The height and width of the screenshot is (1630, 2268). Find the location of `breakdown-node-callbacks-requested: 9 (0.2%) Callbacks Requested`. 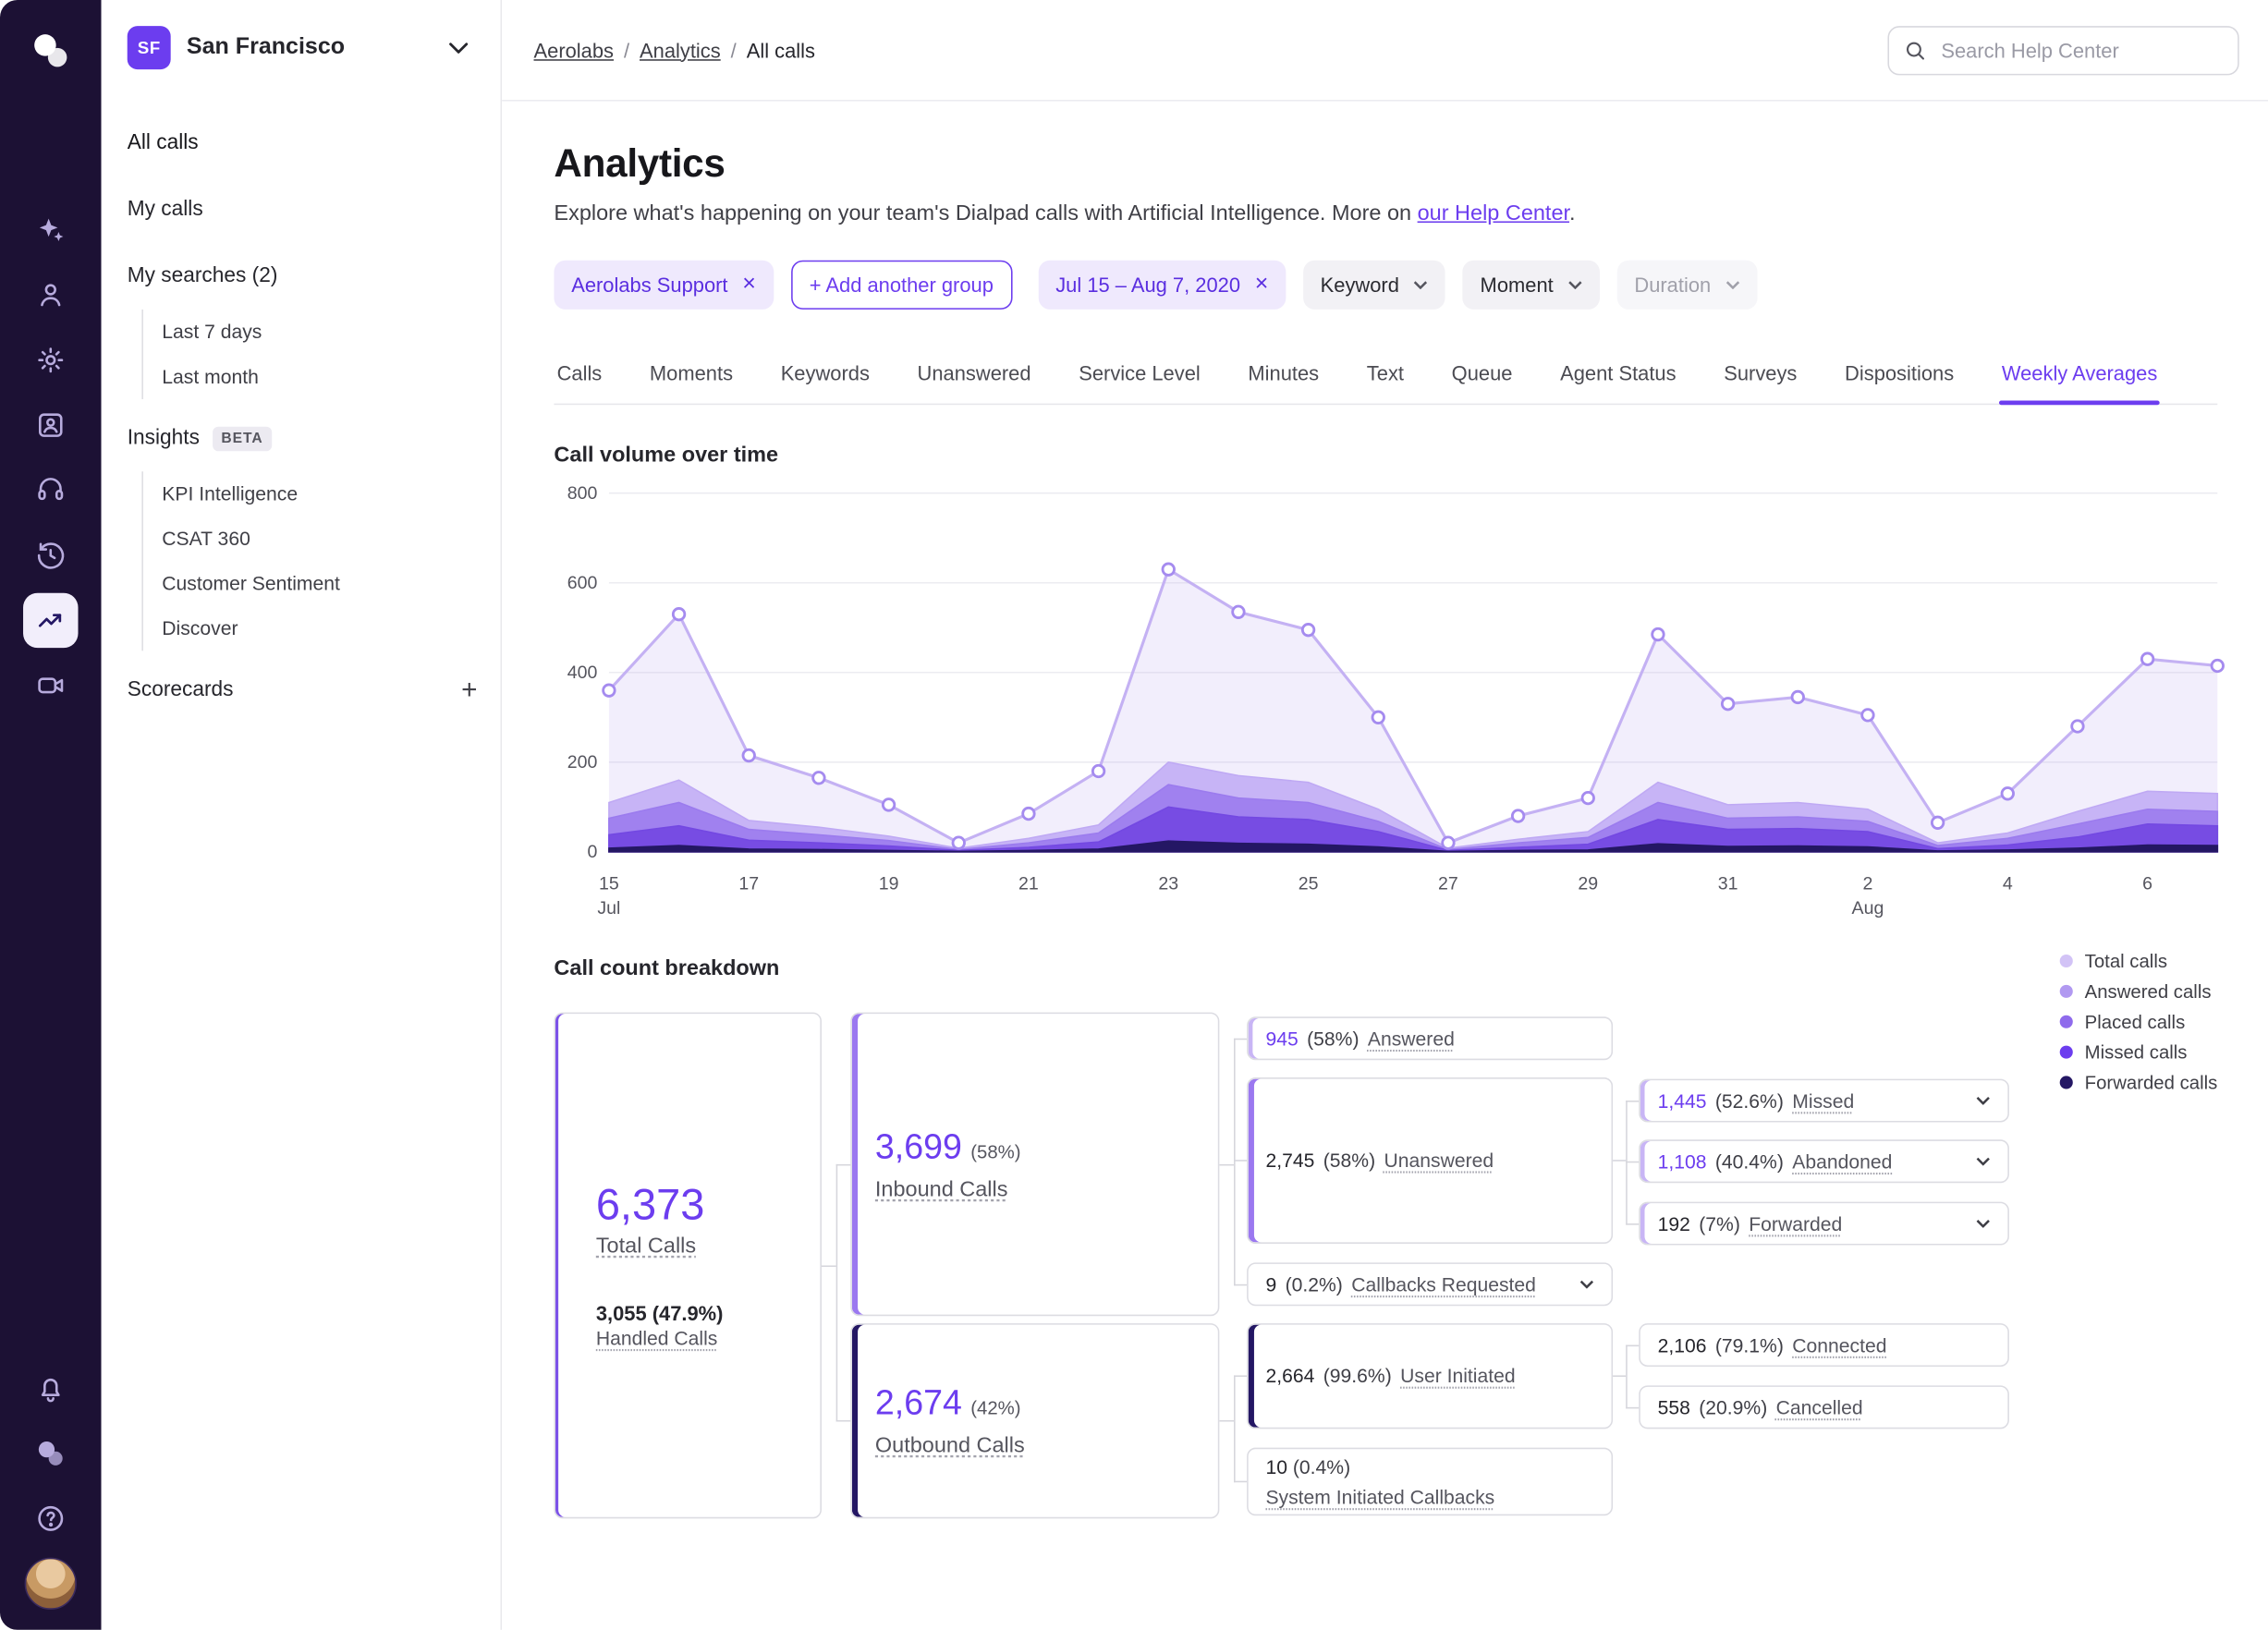

breakdown-node-callbacks-requested: 9 (0.2%) Callbacks Requested is located at coordinates (1431, 1284).